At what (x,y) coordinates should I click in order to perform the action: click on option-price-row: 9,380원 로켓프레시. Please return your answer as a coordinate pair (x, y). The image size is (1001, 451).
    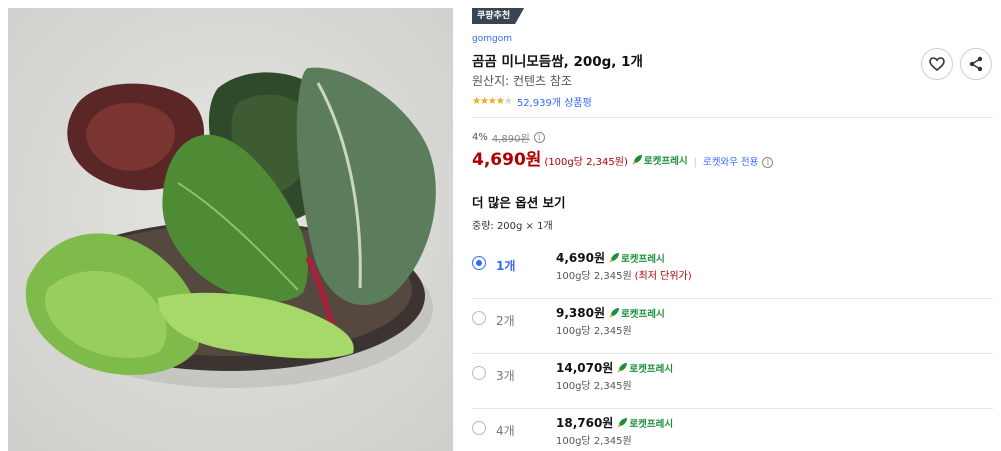
    Looking at the image, I should click on (610, 312).